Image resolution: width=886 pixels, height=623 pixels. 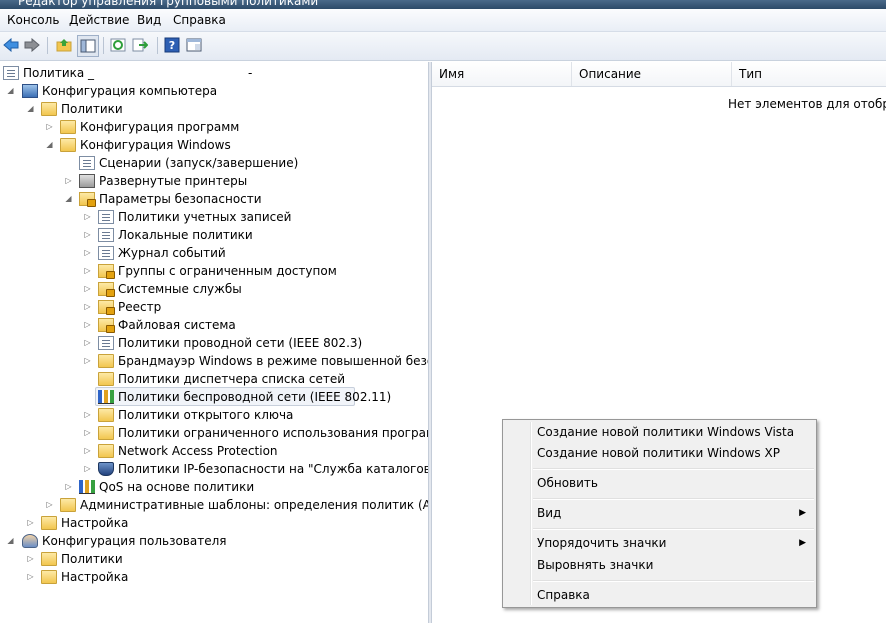 I want to click on menu-item-help: Справка, so click(x=659, y=595).